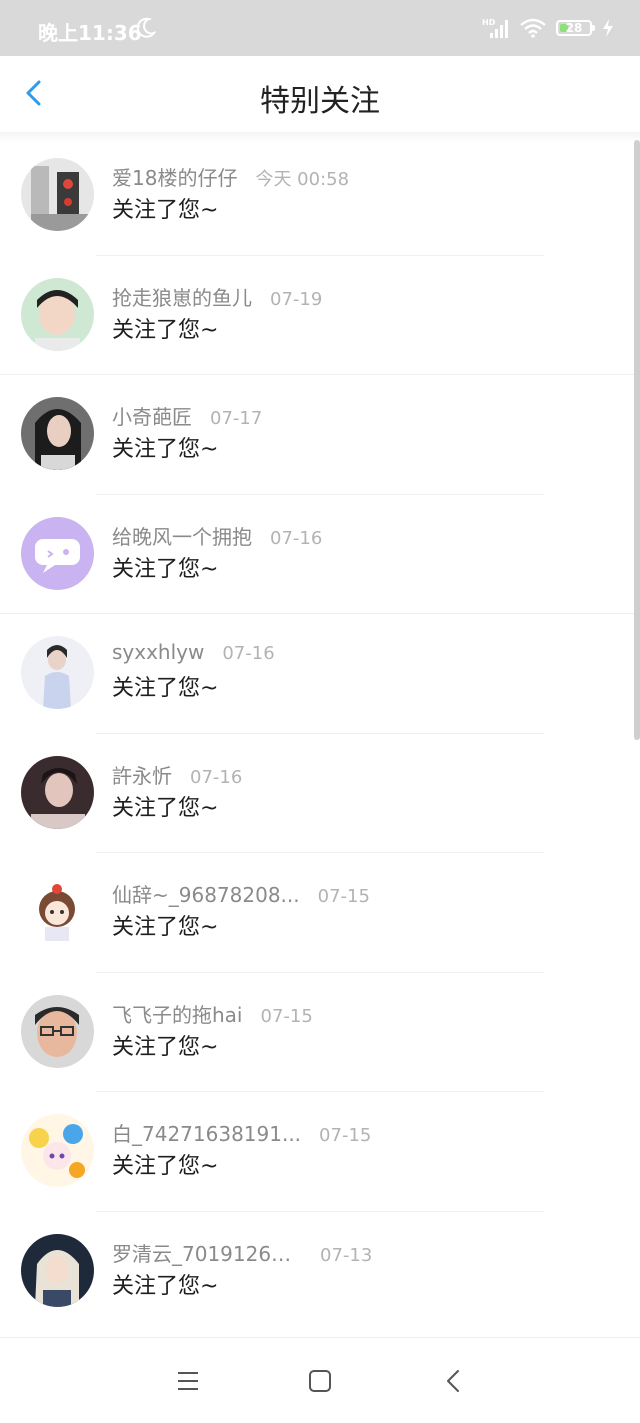 The width and height of the screenshot is (640, 1423). I want to click on list-item: syxxhlyw 07-16 关注了您~, so click(320, 674).